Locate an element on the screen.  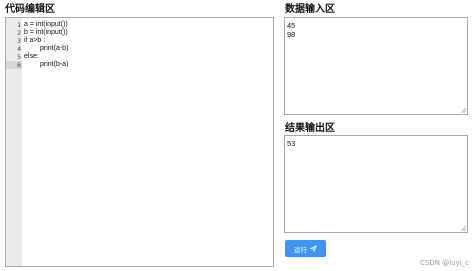
line-number-gutter: 1 2 3 4 5 6 is located at coordinates (14, 142).